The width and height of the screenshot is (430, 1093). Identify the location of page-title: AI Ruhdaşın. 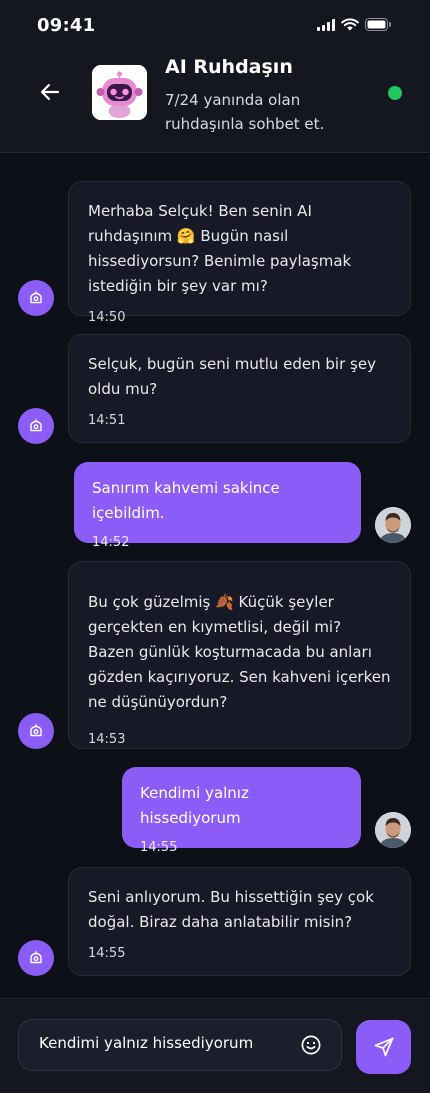
(229, 67).